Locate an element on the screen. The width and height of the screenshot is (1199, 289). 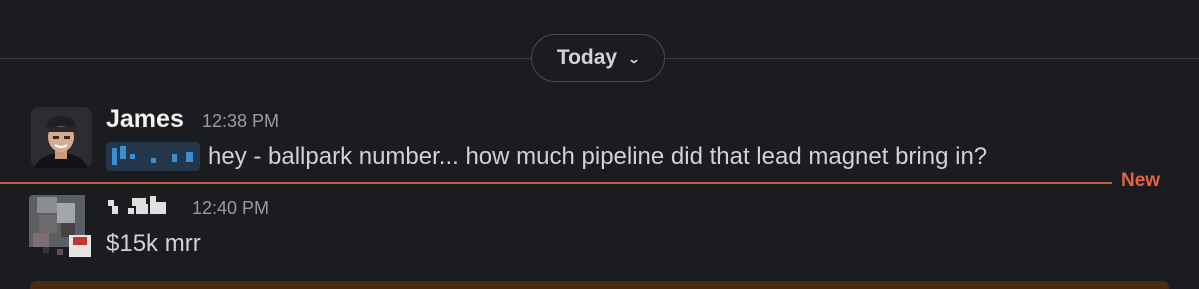
message-author-redacted is located at coordinates (142, 206).